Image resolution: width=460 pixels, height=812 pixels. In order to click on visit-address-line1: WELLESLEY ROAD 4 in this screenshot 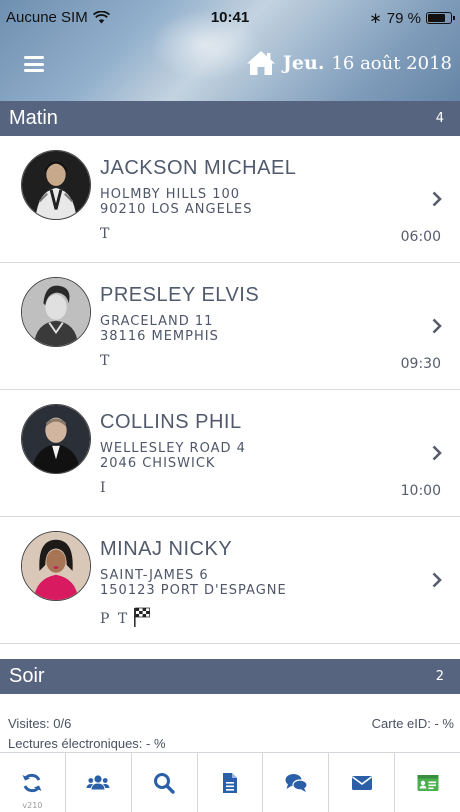, I will do `click(173, 448)`.